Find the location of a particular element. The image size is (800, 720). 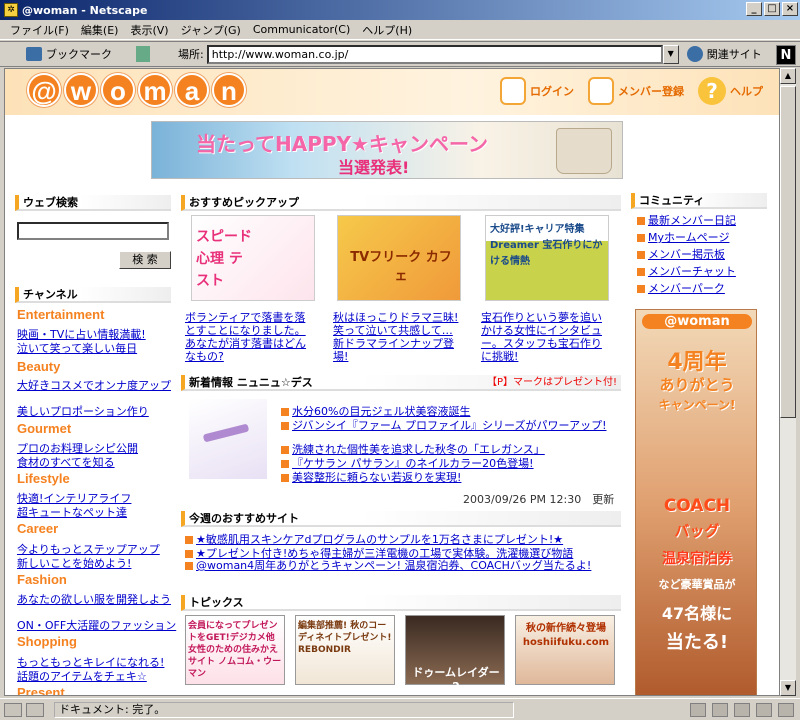

topic-banner-rebondir: 編集部推薦! 秋のコーディネイトプレゼント! REBONDIR is located at coordinates (345, 650).